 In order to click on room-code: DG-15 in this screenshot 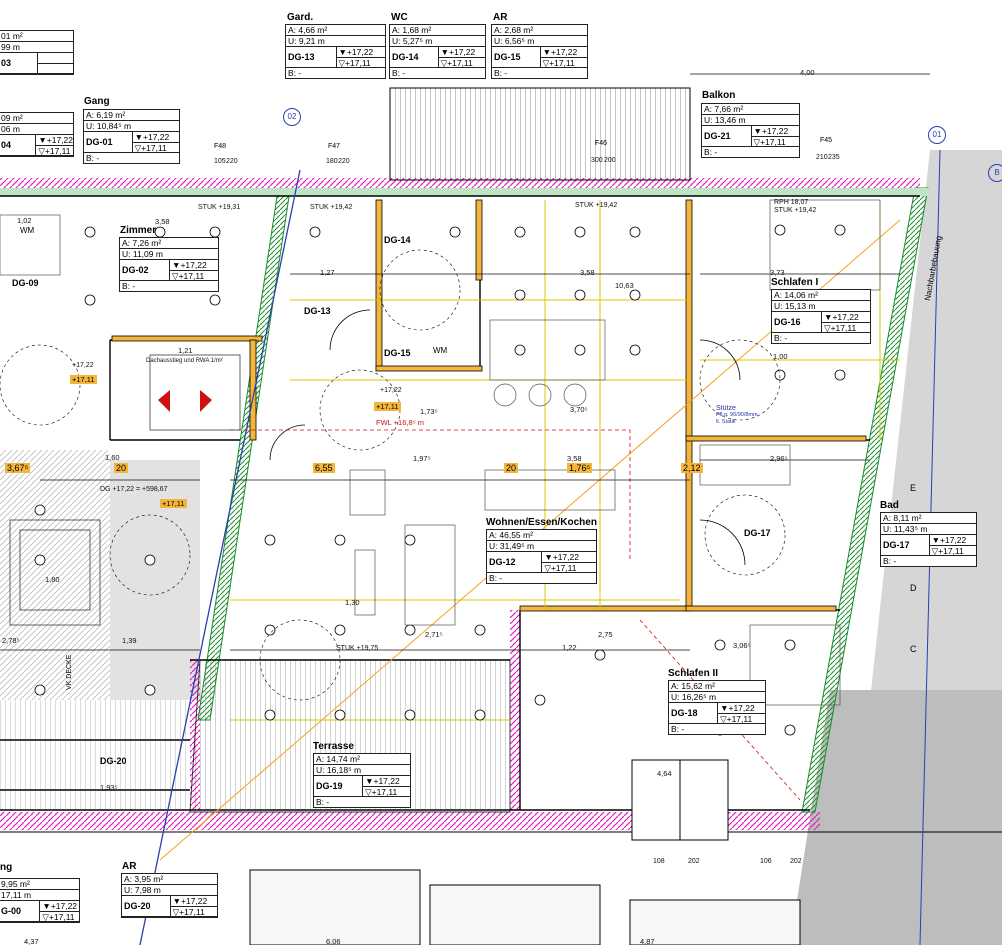, I will do `click(516, 57)`.